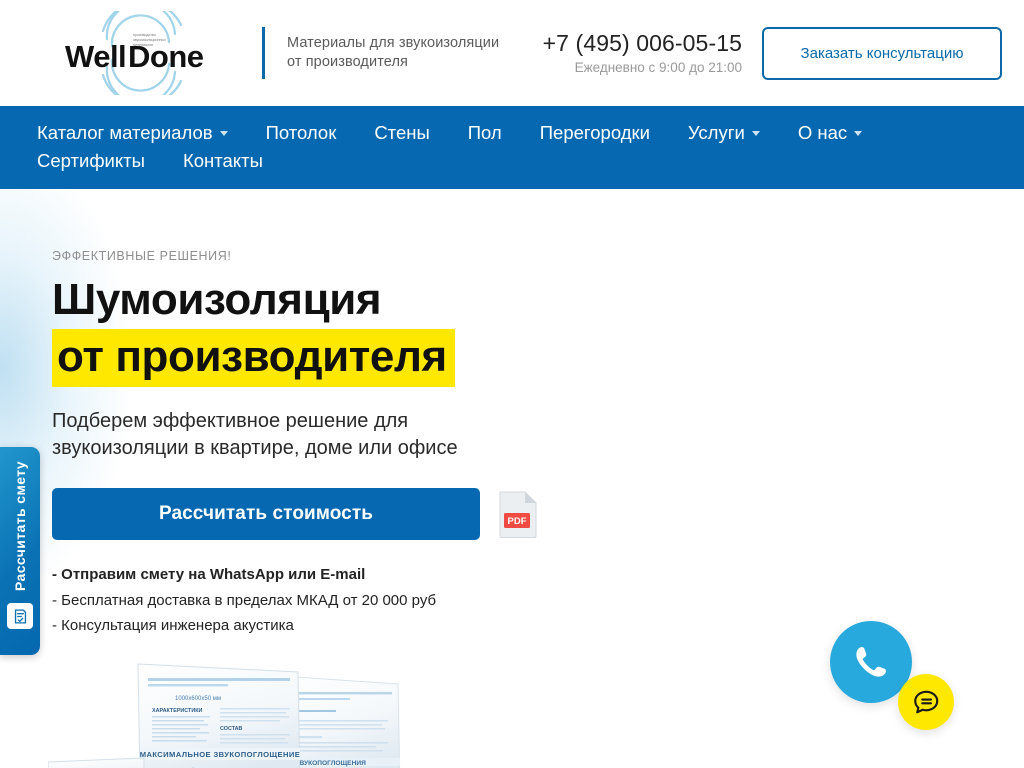 This screenshot has width=1024, height=768. Describe the element at coordinates (125, 132) in the screenshot. I see `nav-item-label: Каталог материалов` at that location.